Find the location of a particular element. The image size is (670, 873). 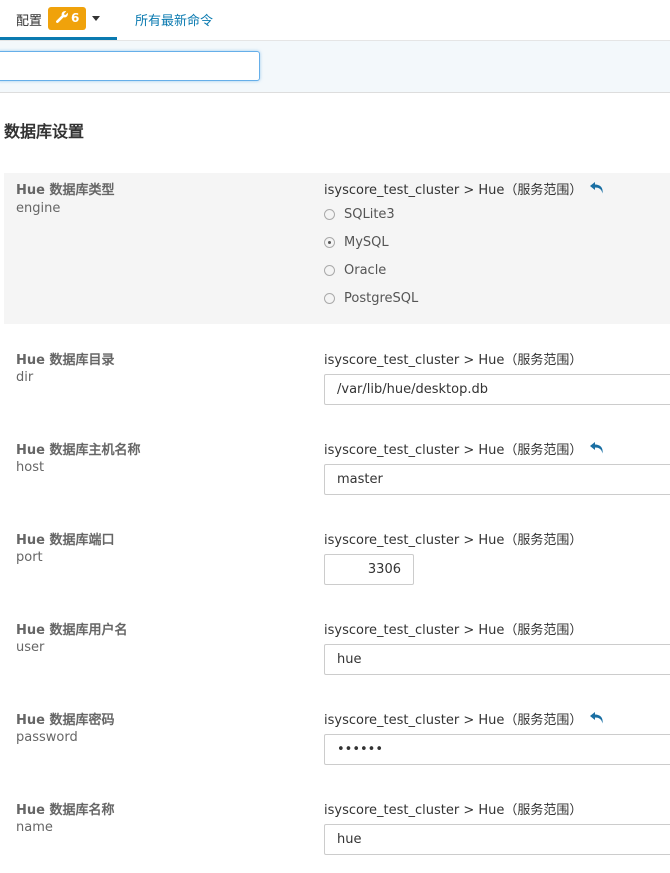

tab-config-label: 配置 is located at coordinates (29, 21).